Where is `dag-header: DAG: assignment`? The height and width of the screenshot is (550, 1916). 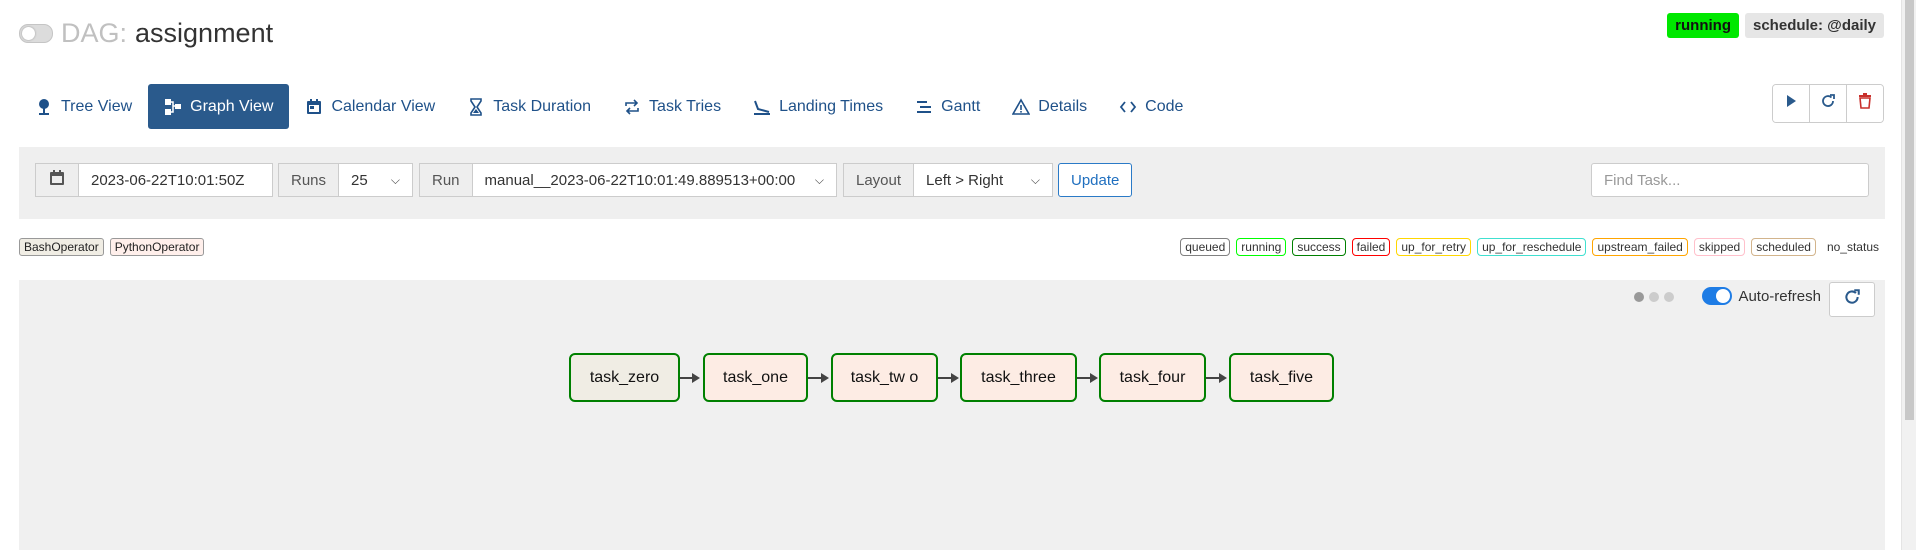
dag-header: DAG: assignment is located at coordinates (146, 33).